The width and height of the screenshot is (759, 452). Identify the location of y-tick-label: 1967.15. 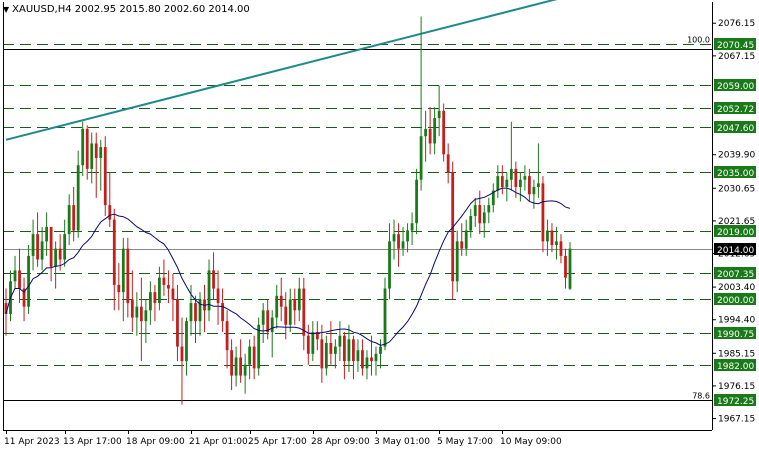
(736, 420).